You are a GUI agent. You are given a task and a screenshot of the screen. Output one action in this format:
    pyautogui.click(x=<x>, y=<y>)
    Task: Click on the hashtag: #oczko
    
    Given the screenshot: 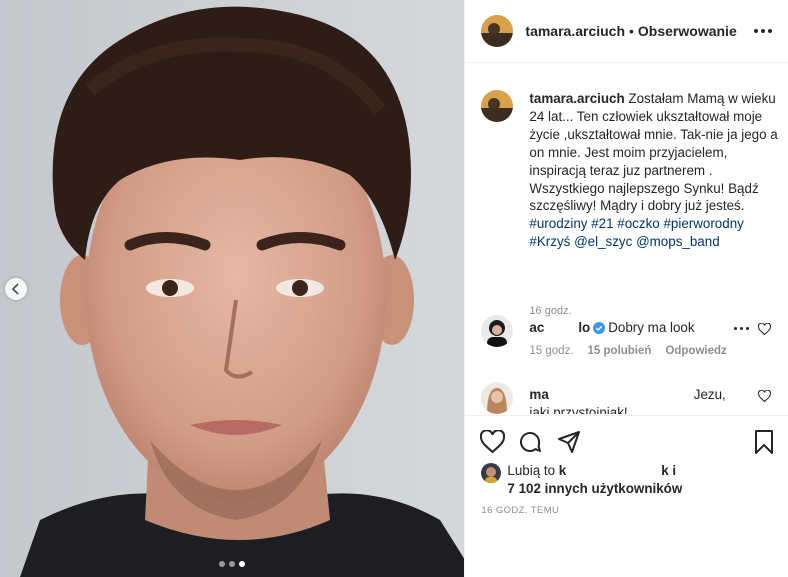 What is the action you would take?
    pyautogui.click(x=638, y=223)
    